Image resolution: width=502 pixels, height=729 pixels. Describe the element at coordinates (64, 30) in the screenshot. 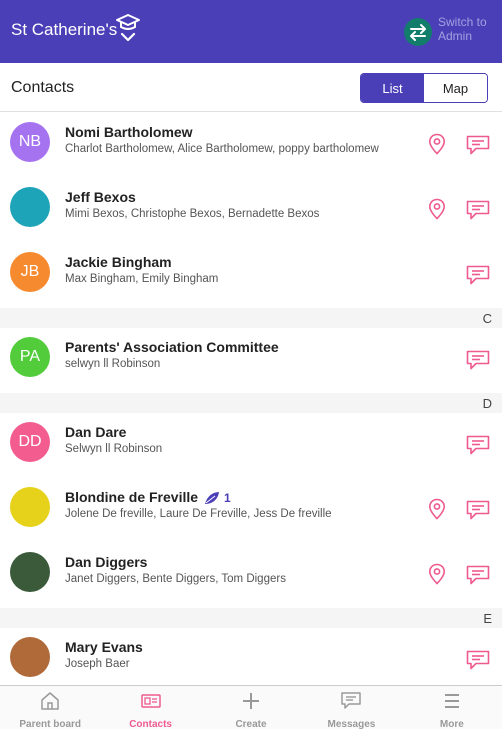

I see `school-name: St Catherine's` at that location.